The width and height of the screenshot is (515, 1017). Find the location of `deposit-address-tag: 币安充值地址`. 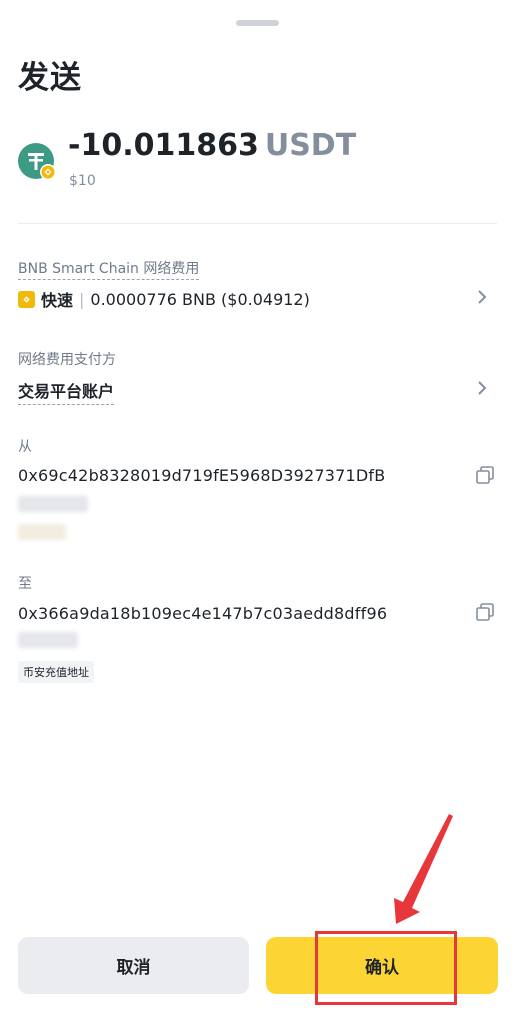

deposit-address-tag: 币安充值地址 is located at coordinates (56, 672).